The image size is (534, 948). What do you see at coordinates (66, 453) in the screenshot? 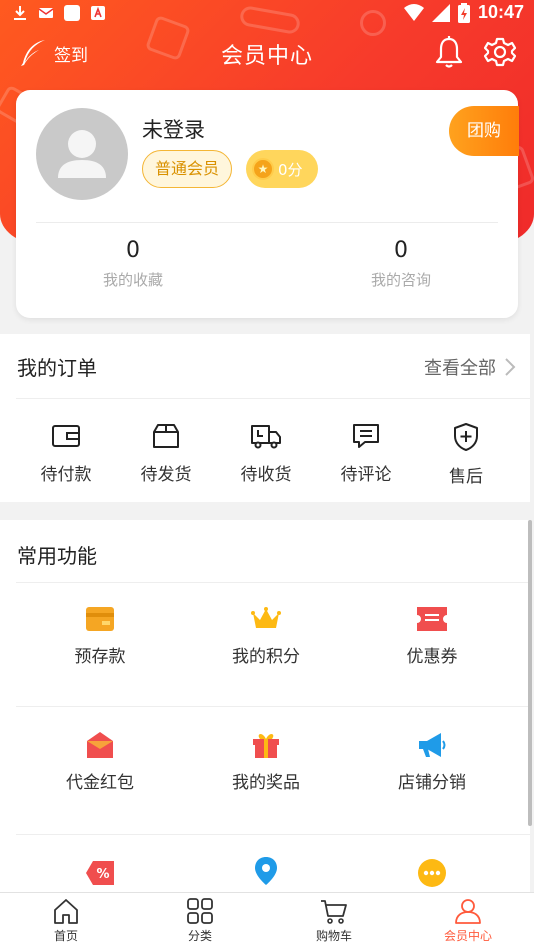
I see `order-pending-payment: 待付款` at bounding box center [66, 453].